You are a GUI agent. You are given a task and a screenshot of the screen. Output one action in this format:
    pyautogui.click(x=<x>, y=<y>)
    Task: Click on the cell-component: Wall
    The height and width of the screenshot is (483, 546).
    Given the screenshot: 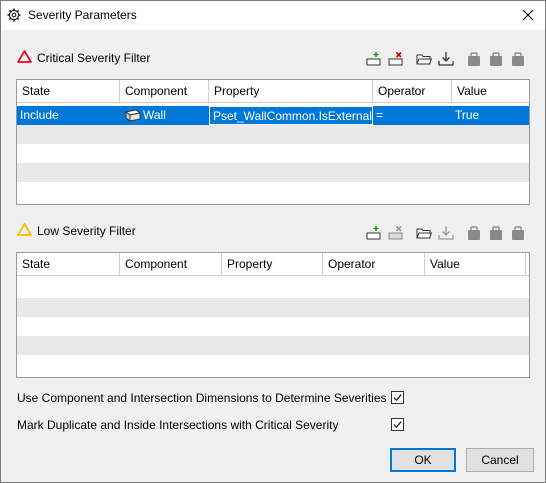 What is the action you would take?
    pyautogui.click(x=165, y=115)
    